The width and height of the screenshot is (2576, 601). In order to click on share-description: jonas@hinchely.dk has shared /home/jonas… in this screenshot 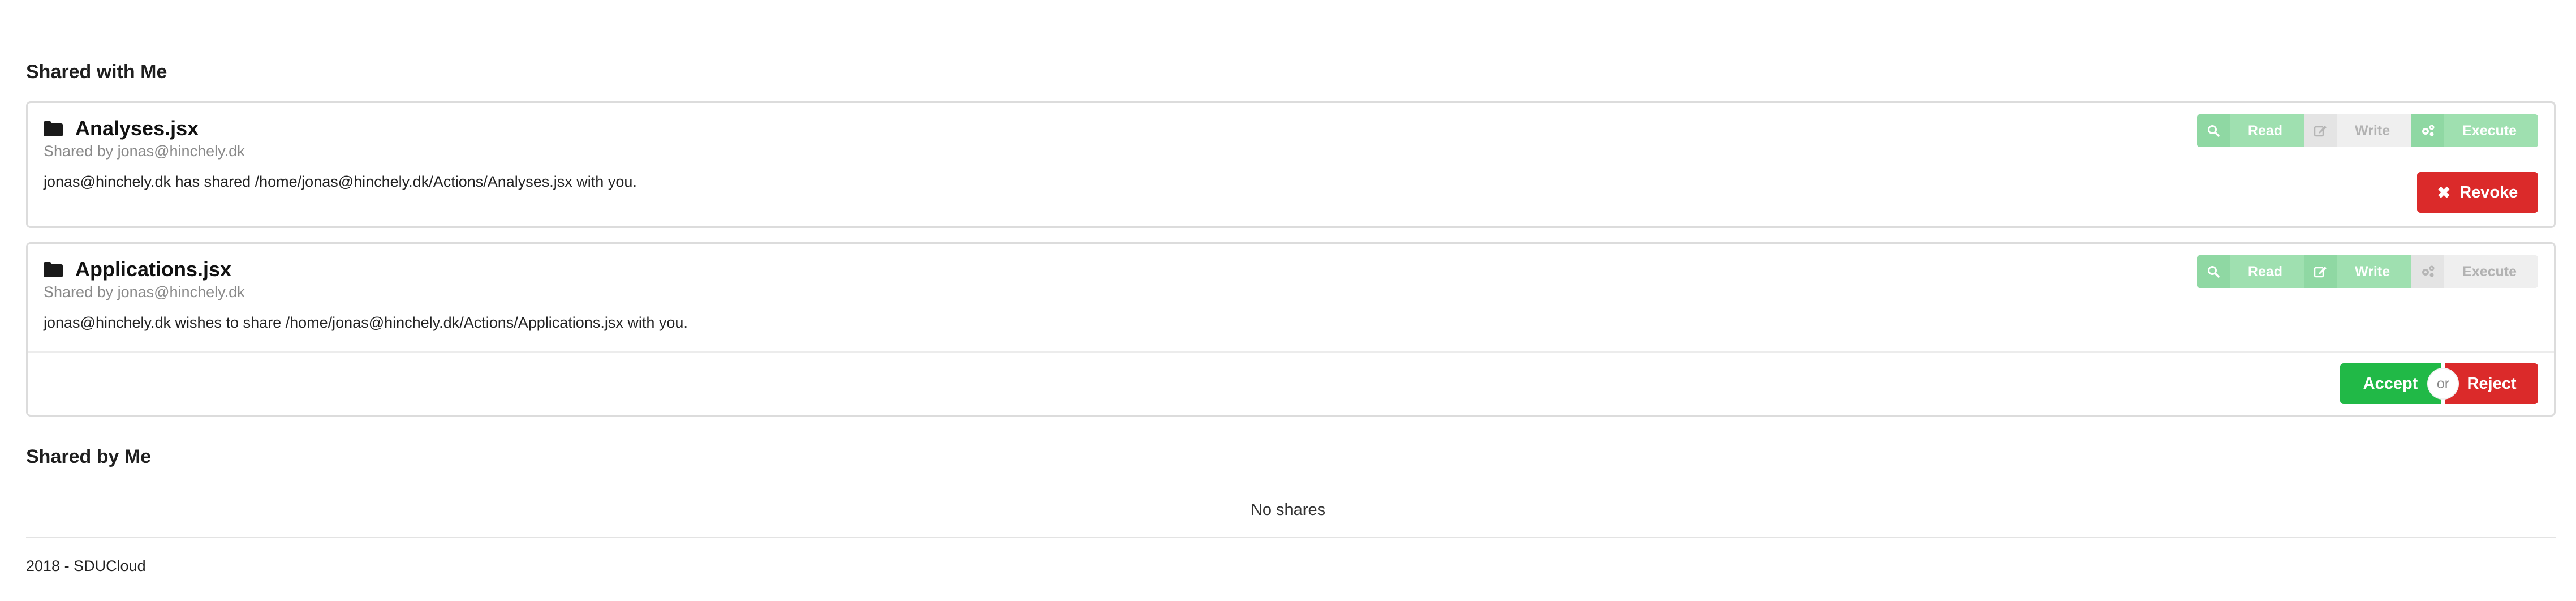, I will do `click(340, 182)`.